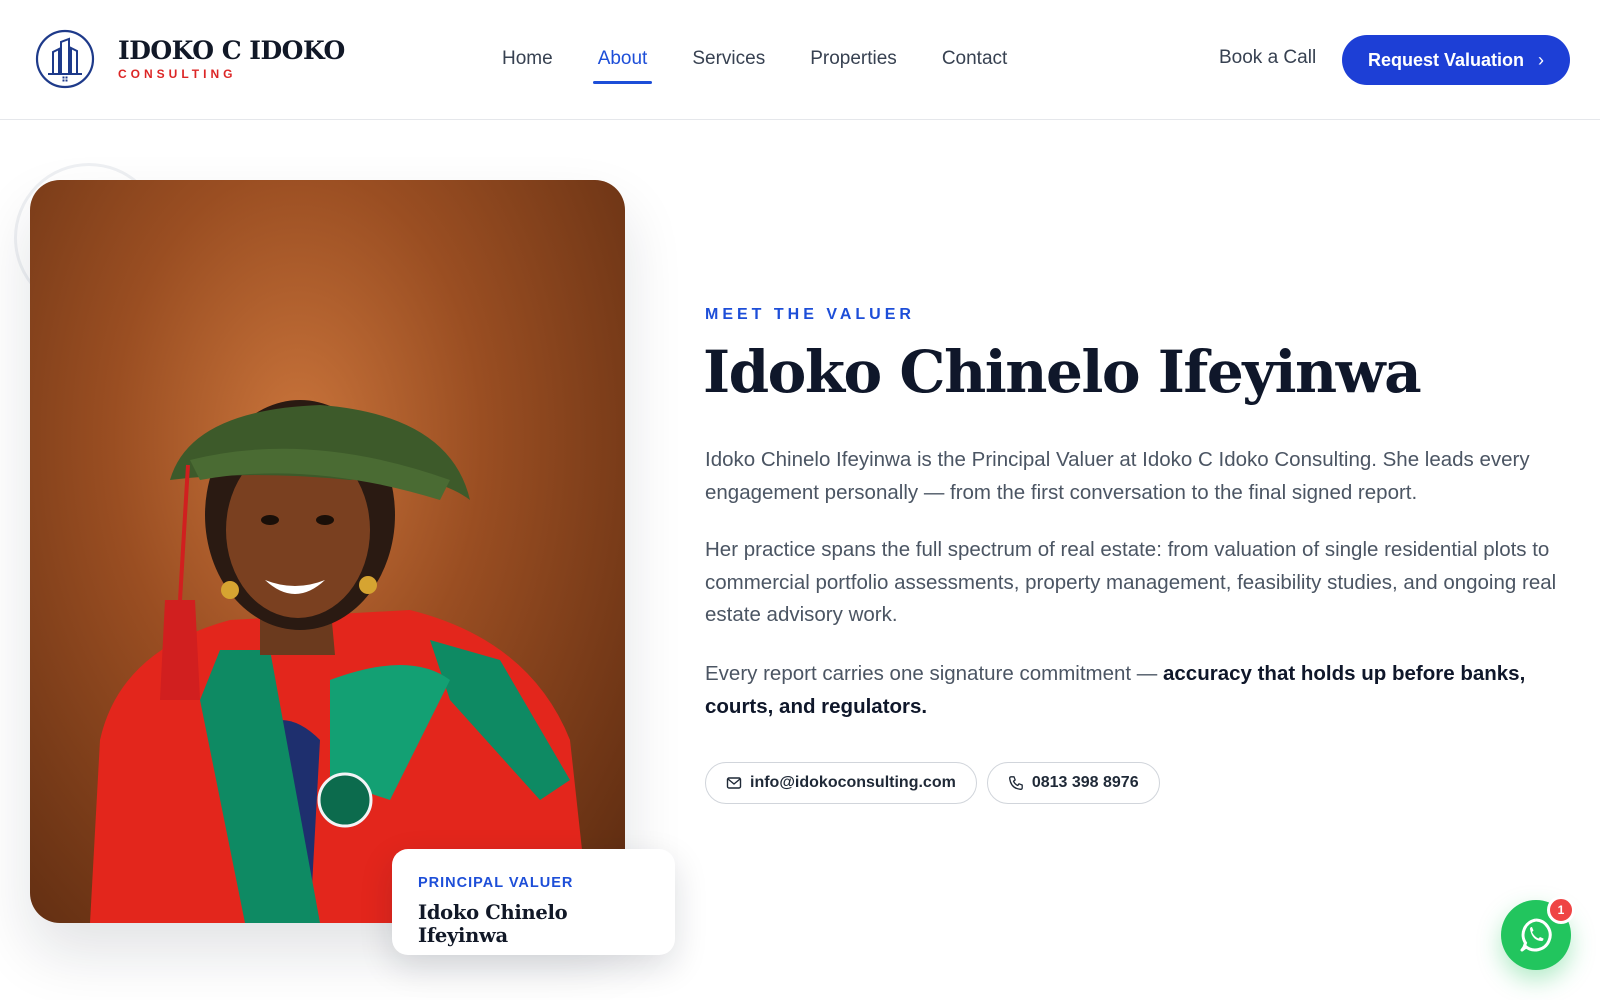 This screenshot has height=1000, width=1600. Describe the element at coordinates (1541, 59) in the screenshot. I see `chevron-right-icon: ›` at that location.